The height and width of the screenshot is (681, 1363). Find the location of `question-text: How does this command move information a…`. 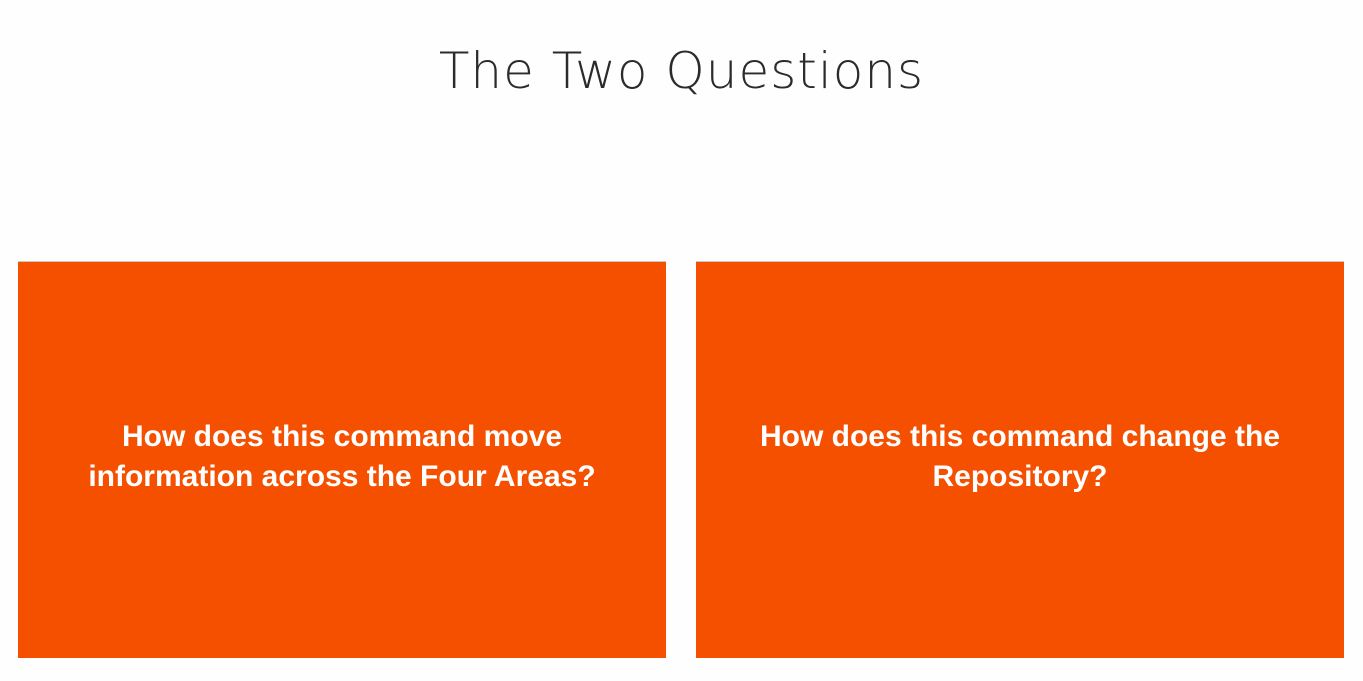

question-text: How does this command move information a… is located at coordinates (342, 456).